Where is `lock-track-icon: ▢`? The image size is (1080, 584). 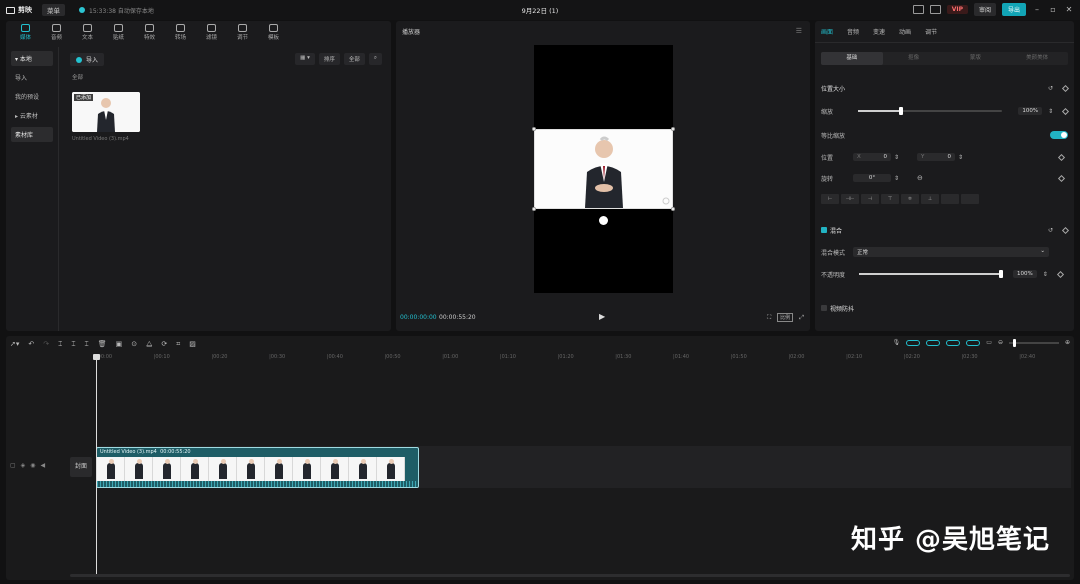
lock-track-icon: ▢ is located at coordinates (13, 465).